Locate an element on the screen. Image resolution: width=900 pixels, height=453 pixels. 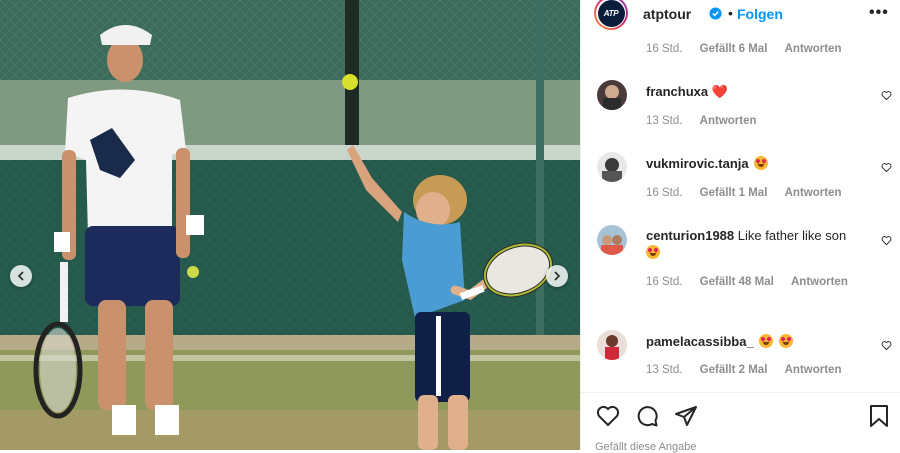
comment-username: centurion1988 is located at coordinates (690, 235).